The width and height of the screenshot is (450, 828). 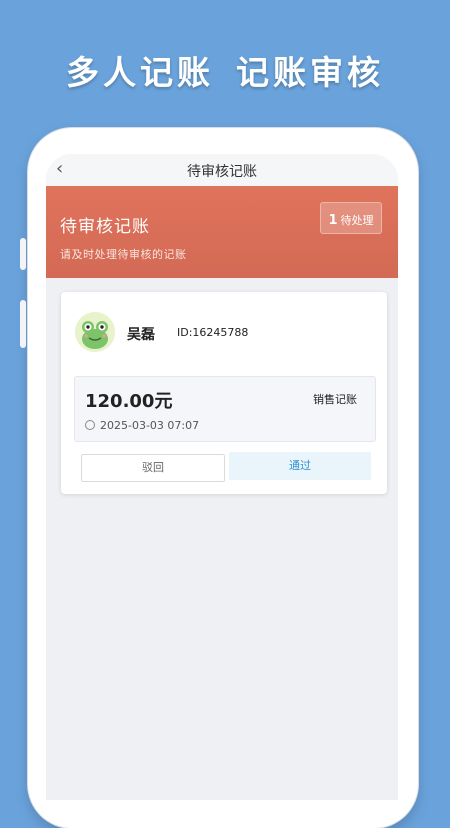 What do you see at coordinates (129, 401) in the screenshot?
I see `entry-amount: 120.00元` at bounding box center [129, 401].